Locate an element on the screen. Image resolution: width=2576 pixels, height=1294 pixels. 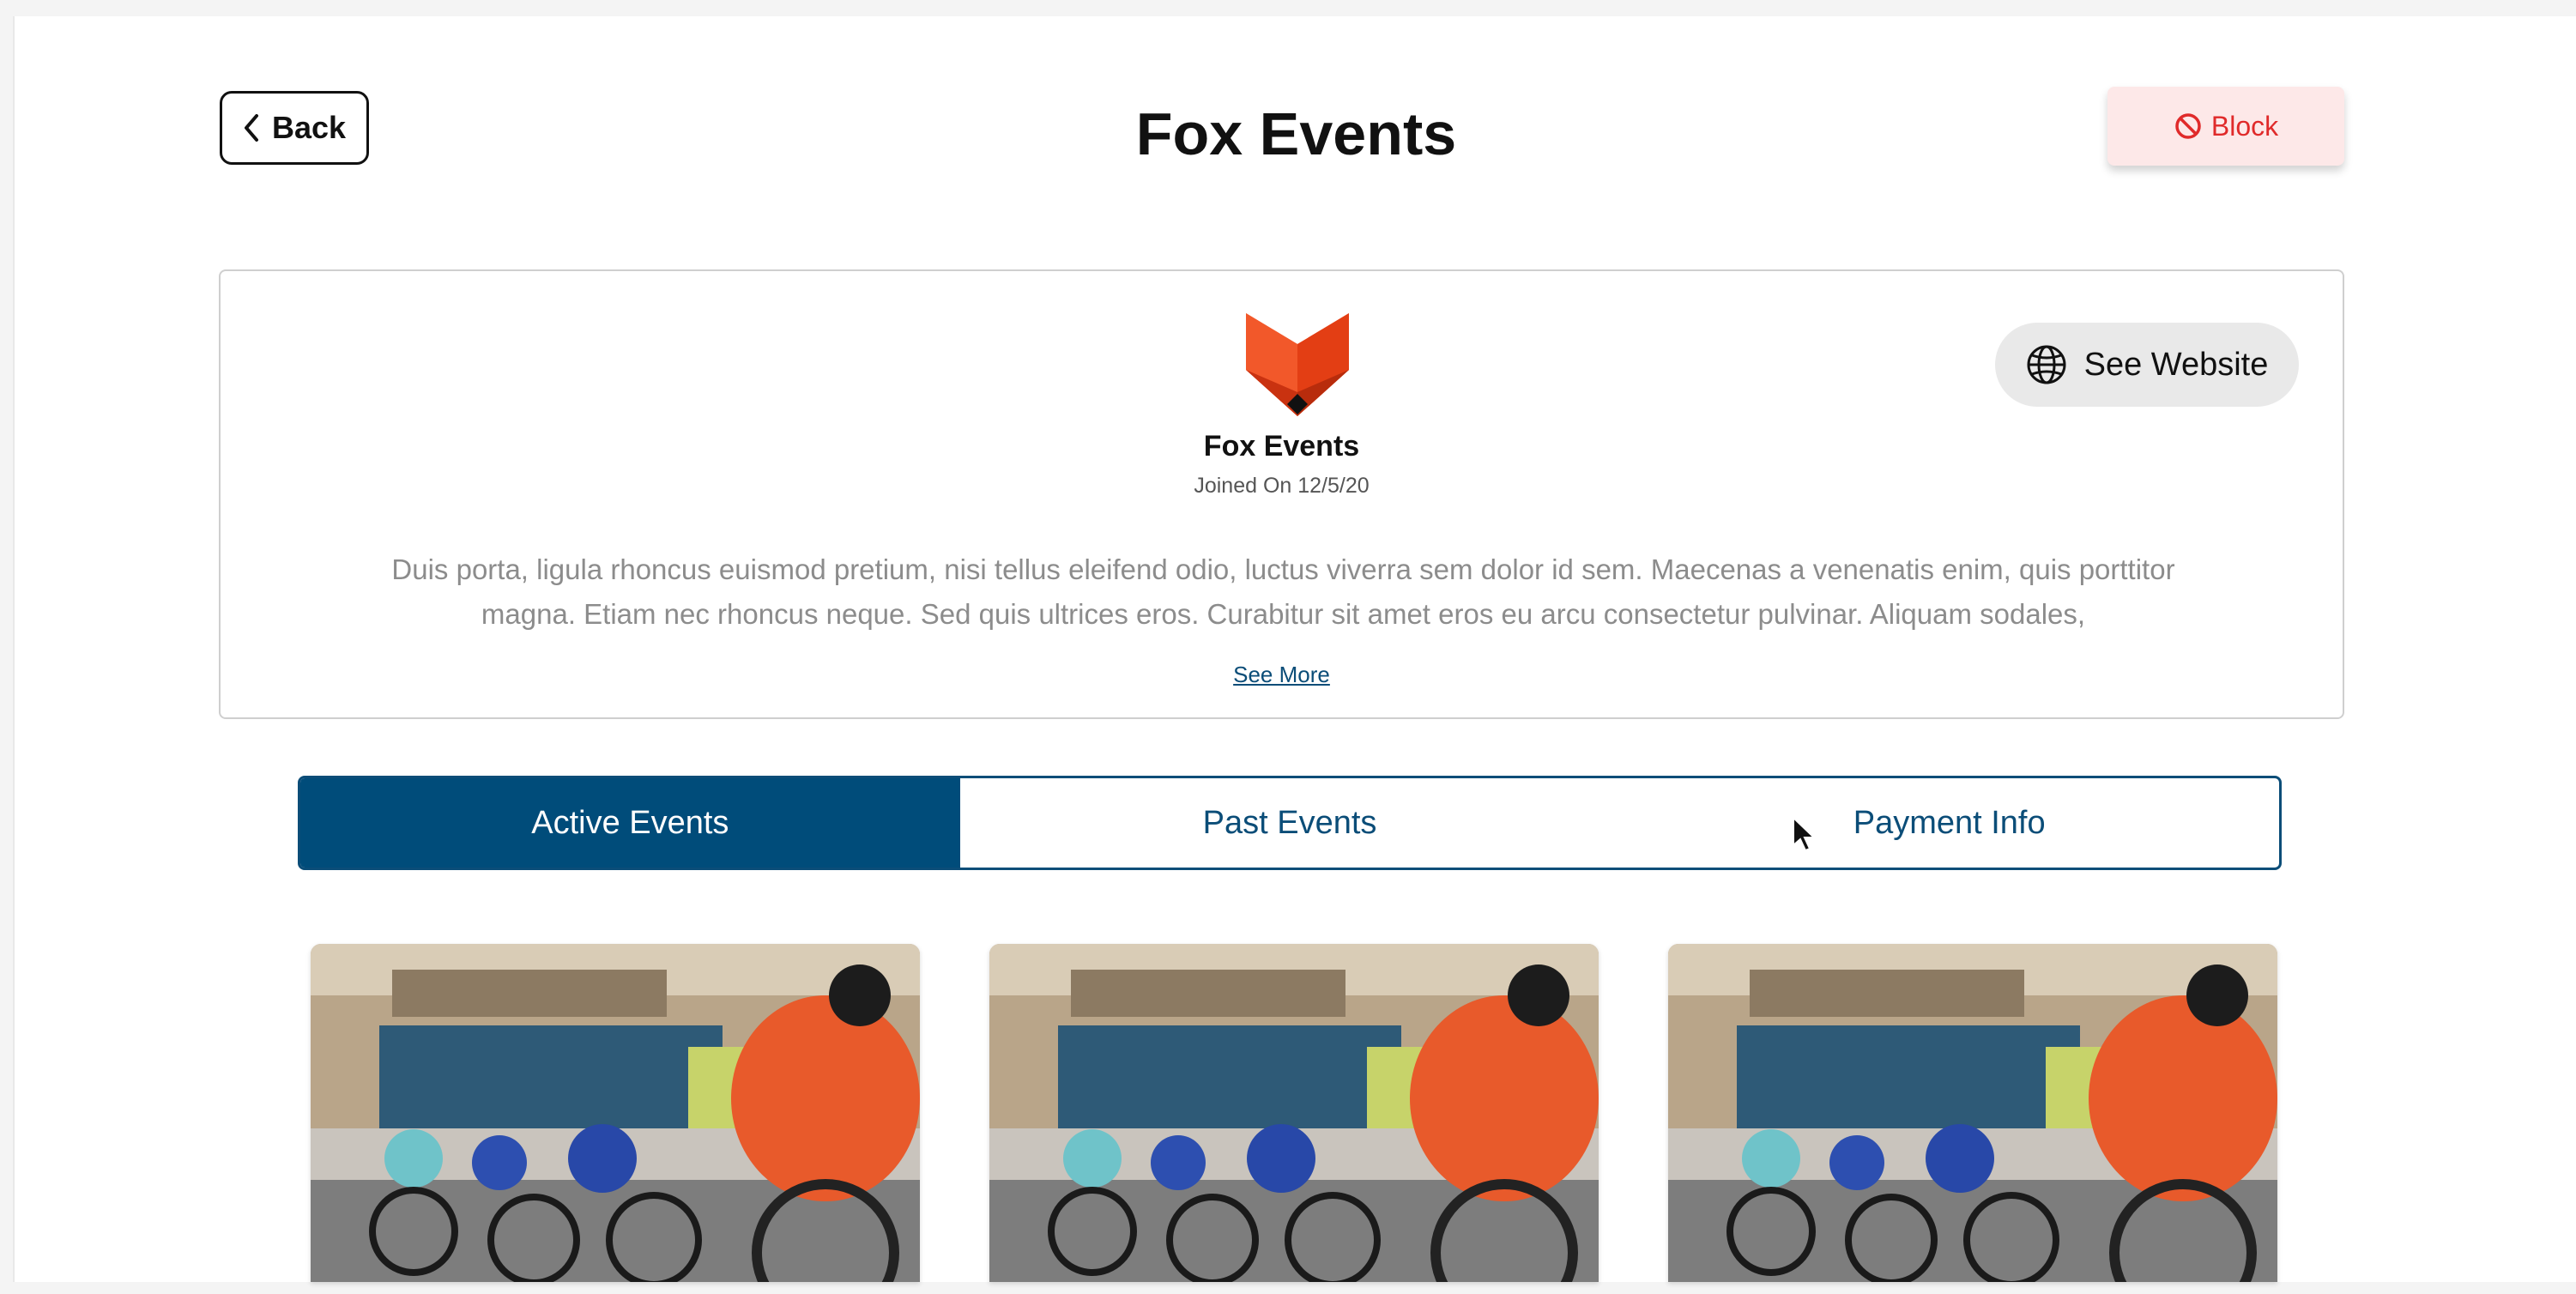
see-website-button: See Website is located at coordinates (2147, 365).